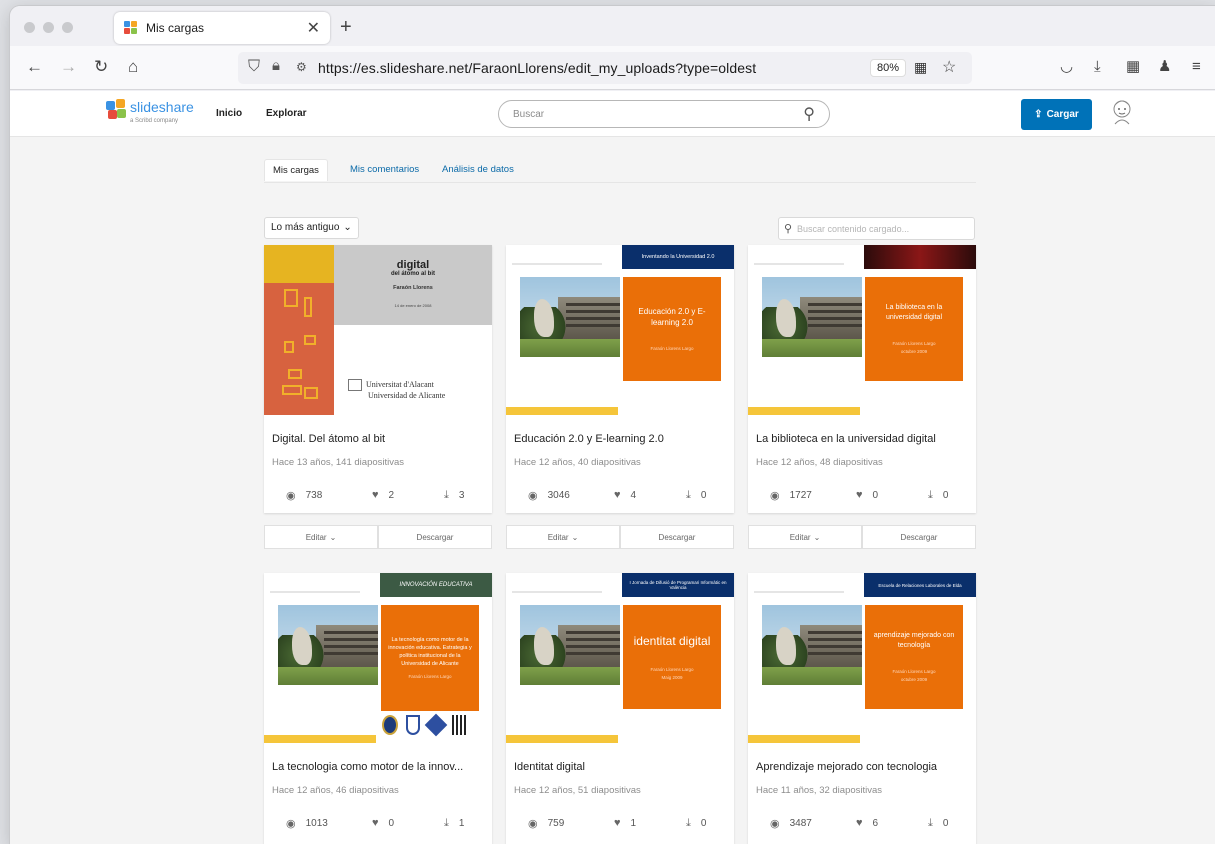  Describe the element at coordinates (920, 67) in the screenshot. I see `qr-code-icon: ▦` at that location.